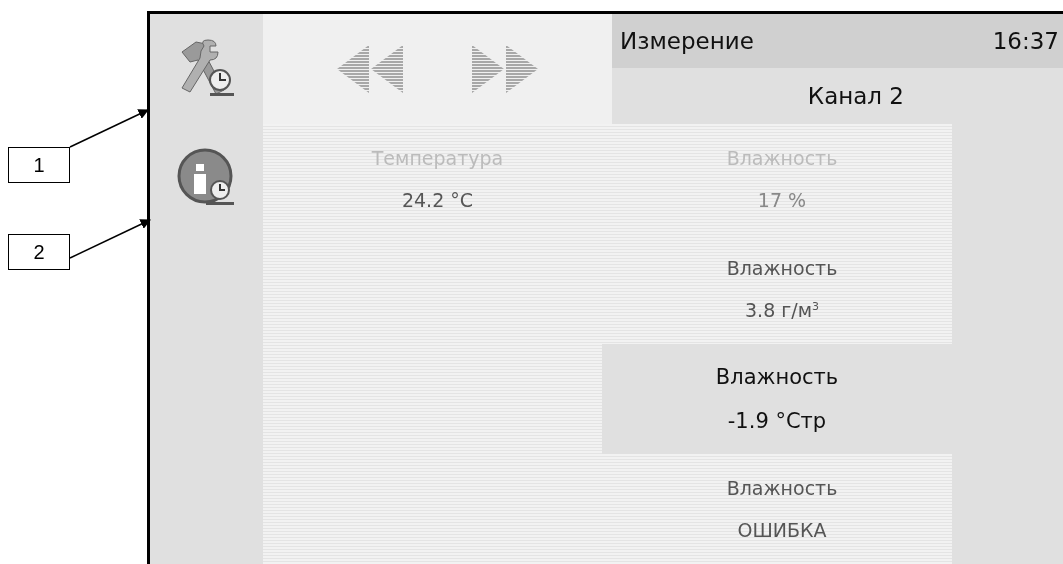  Describe the element at coordinates (687, 41) in the screenshot. I see `screen-title: Измерение` at that location.